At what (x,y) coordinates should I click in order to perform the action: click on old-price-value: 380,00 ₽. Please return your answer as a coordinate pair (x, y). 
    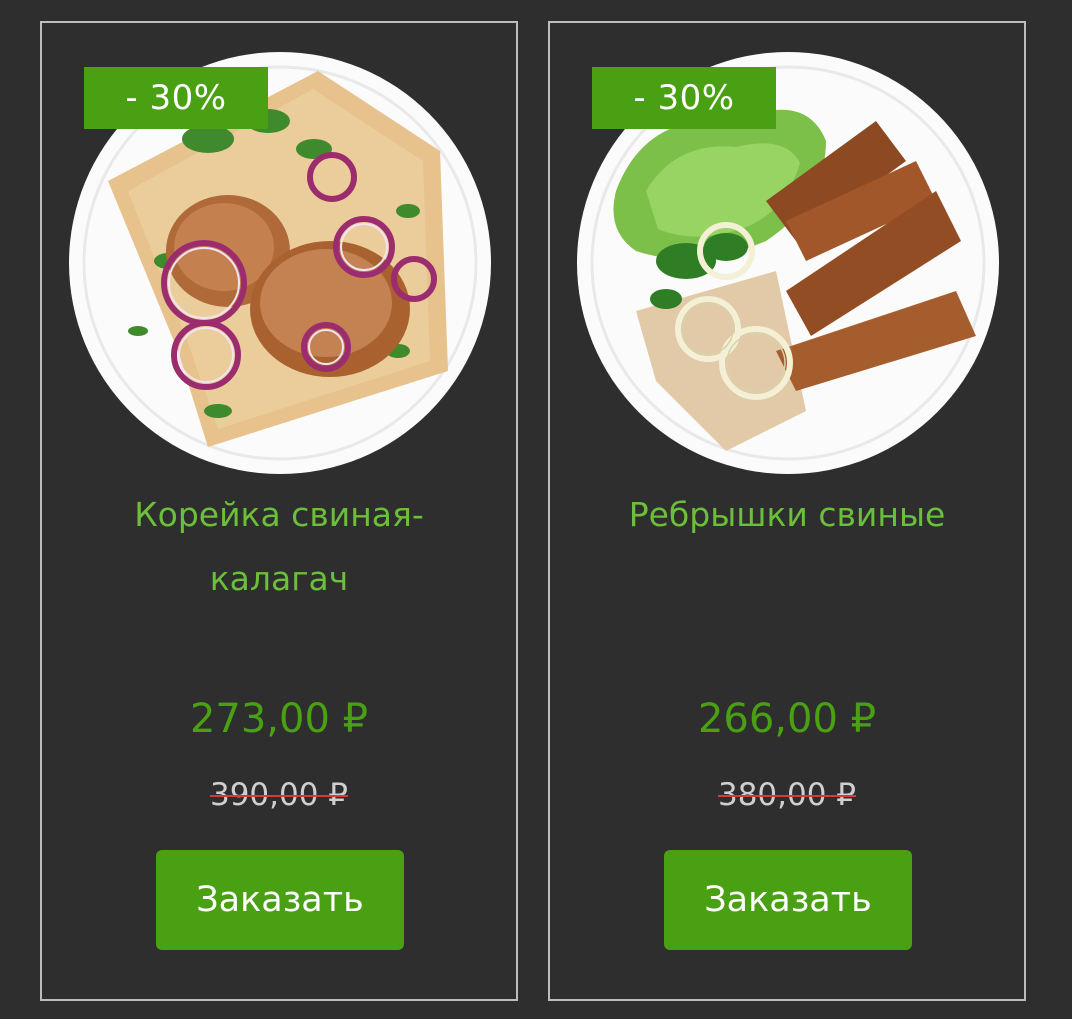
    Looking at the image, I should click on (787, 795).